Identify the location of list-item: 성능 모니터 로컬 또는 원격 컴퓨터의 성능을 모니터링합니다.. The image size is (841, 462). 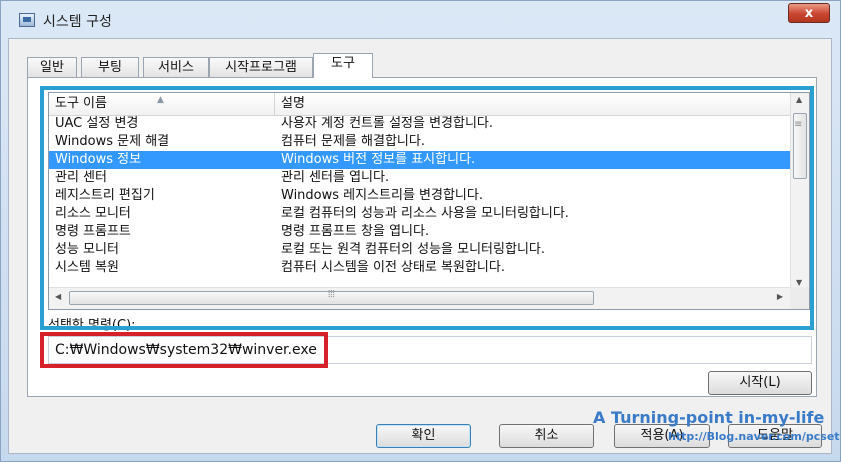
(420, 250).